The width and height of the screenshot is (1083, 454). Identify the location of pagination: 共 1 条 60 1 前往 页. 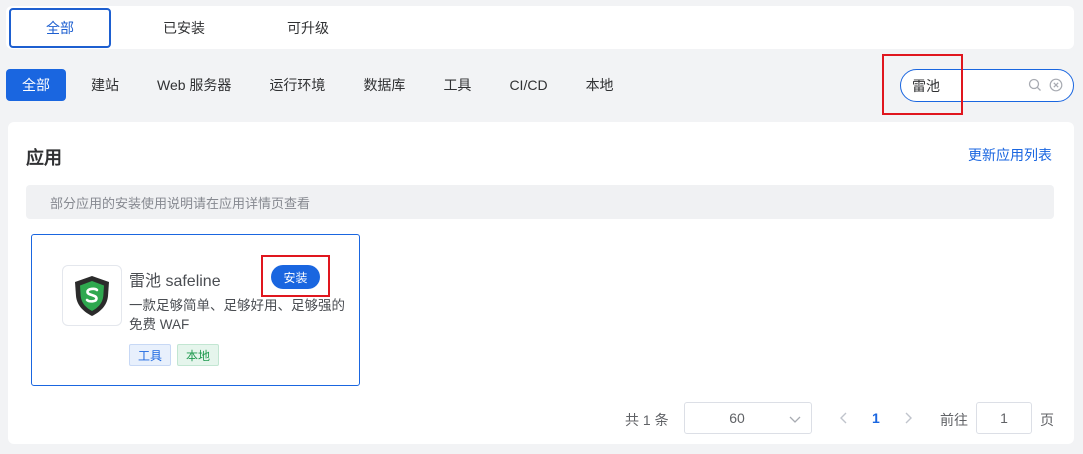
(541, 418).